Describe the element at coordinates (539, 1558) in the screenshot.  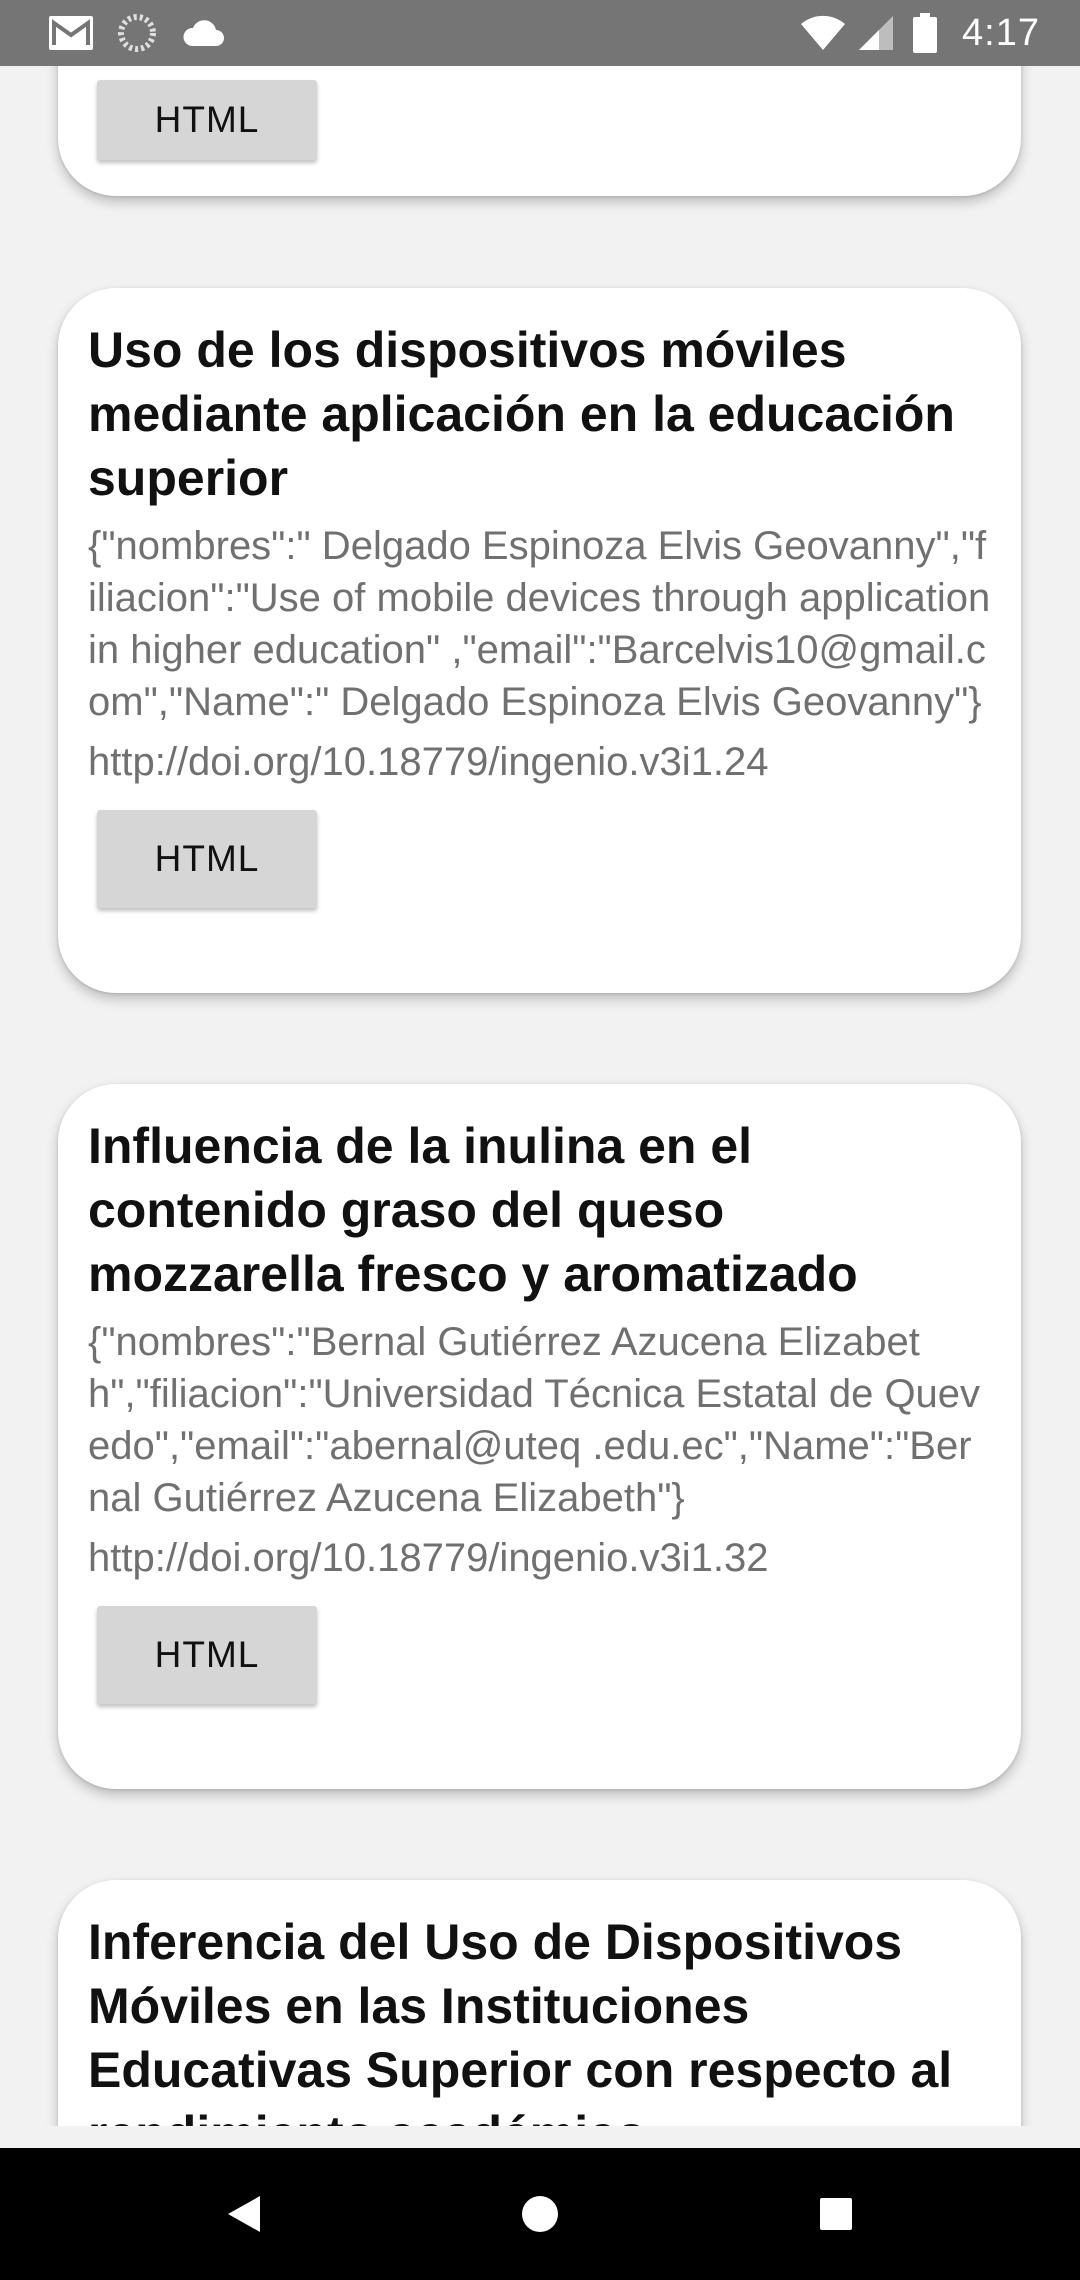
I see `article-doi: http://doi.org/10.18779/ingenio.v3i1.32` at that location.